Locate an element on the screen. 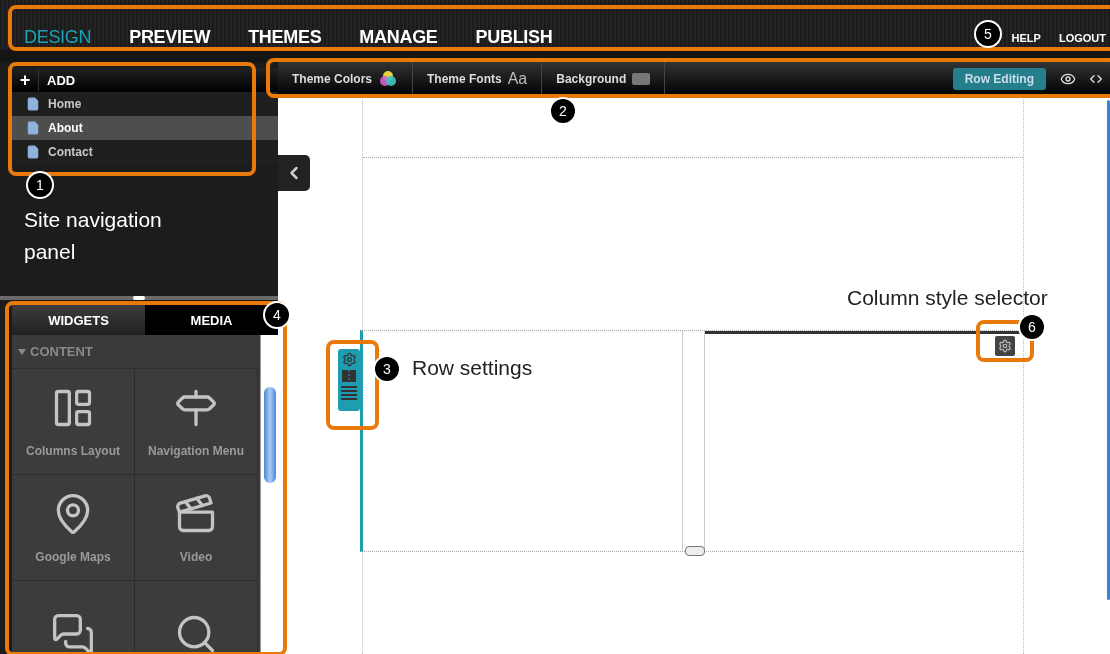 The height and width of the screenshot is (654, 1110). rows-icon is located at coordinates (349, 393).